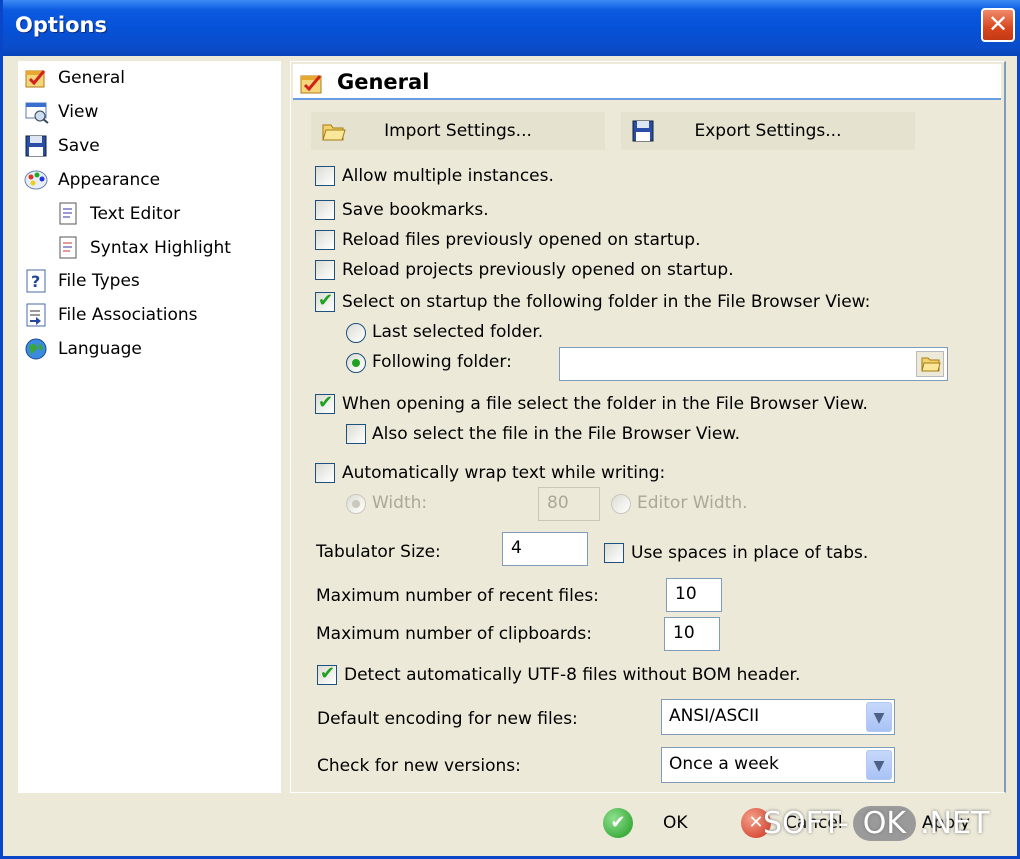  Describe the element at coordinates (325, 473) in the screenshot. I see `auto-wrap-checkbox` at that location.